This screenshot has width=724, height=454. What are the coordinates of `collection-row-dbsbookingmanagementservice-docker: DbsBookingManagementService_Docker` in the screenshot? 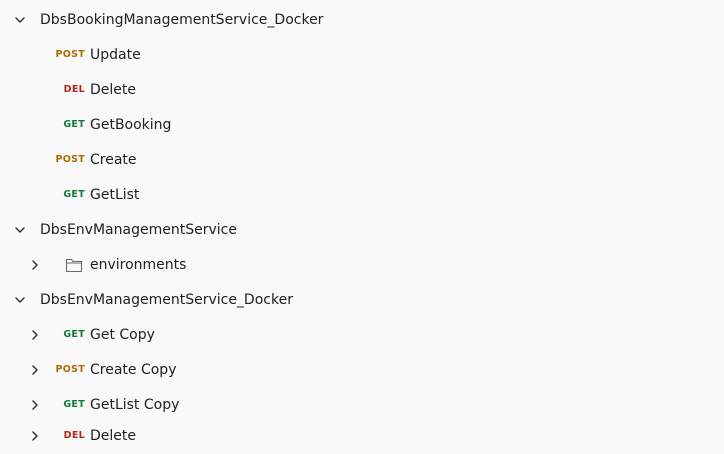 It's located at (362, 20).